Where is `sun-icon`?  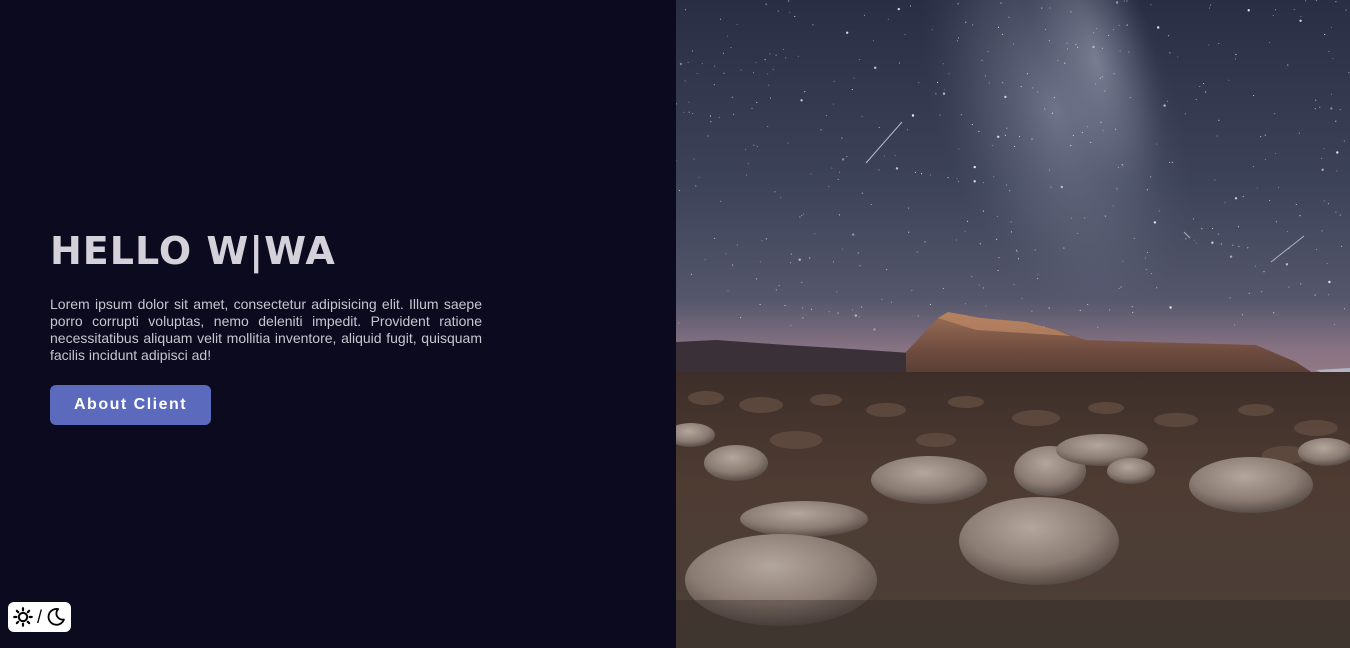
sun-icon is located at coordinates (23, 617).